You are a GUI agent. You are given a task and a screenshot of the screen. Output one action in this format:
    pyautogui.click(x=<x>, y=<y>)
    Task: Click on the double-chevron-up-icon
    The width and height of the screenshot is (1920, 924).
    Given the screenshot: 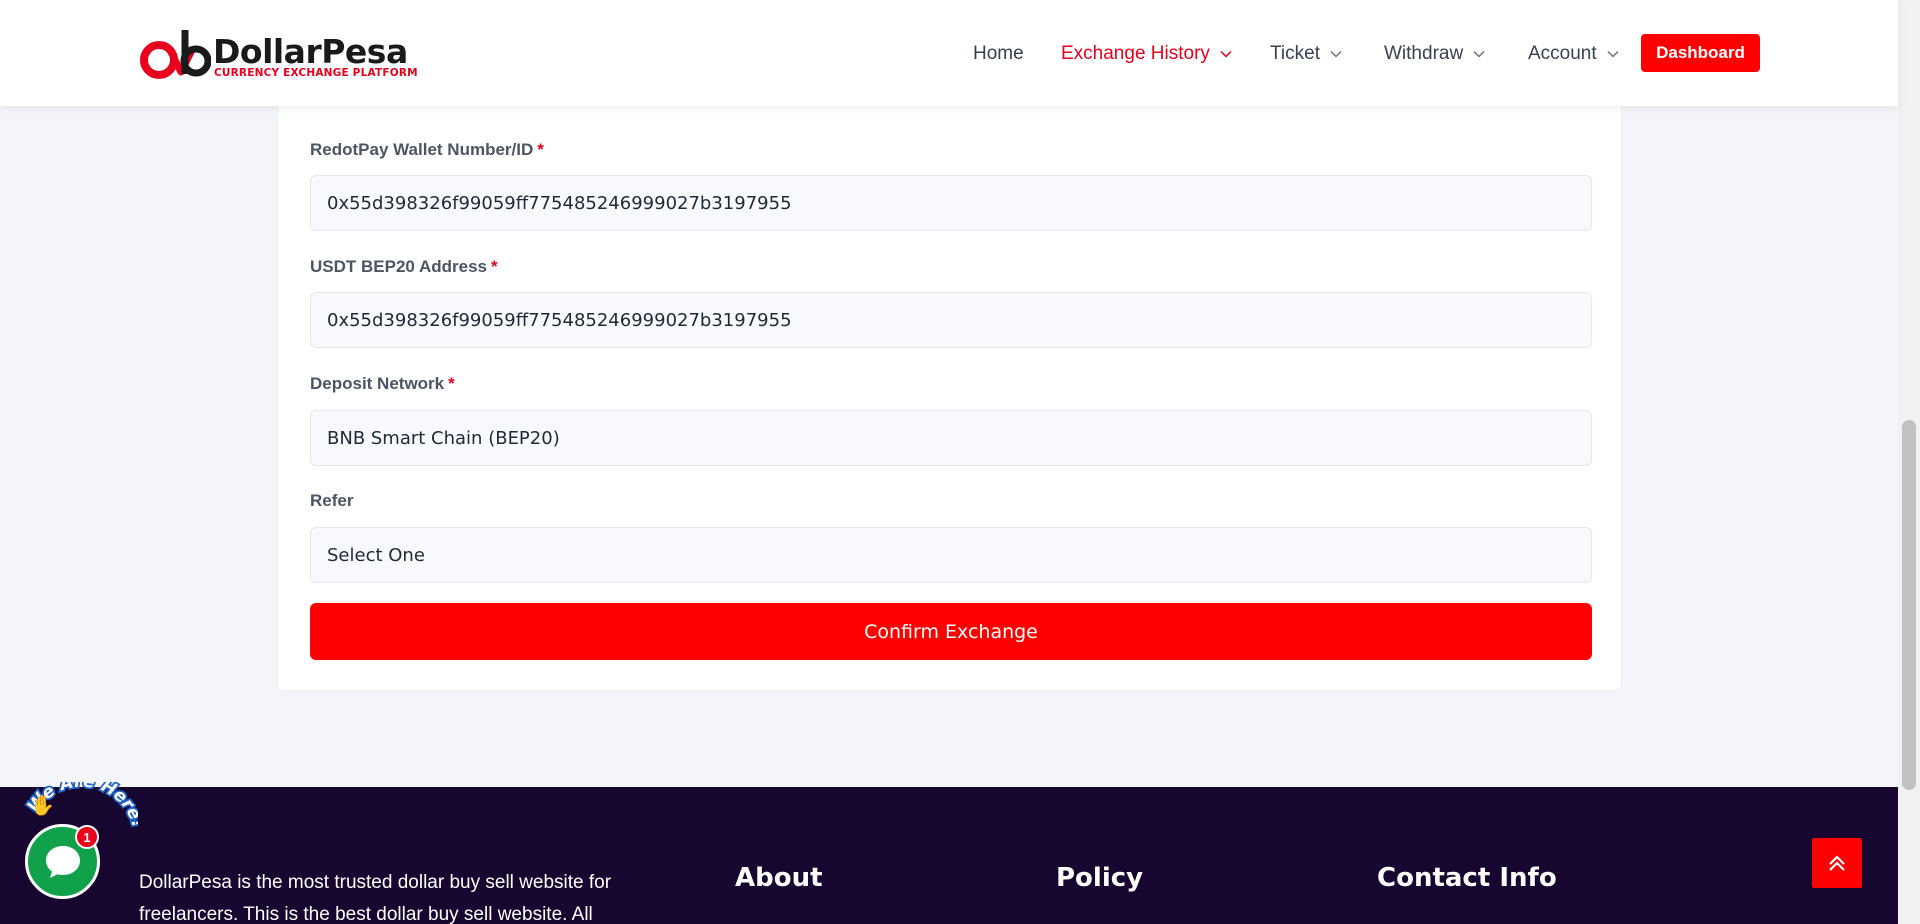 What is the action you would take?
    pyautogui.click(x=1837, y=863)
    